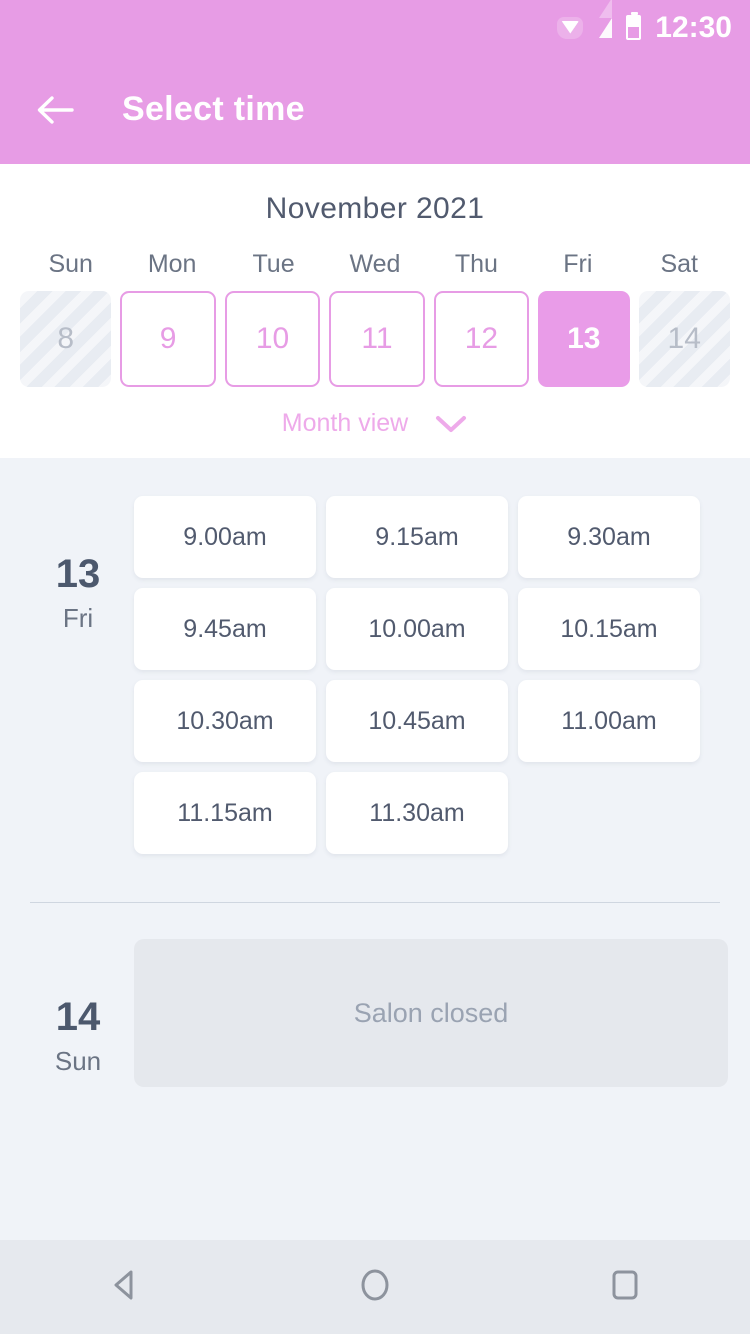  I want to click on day-number: 13, so click(78, 574).